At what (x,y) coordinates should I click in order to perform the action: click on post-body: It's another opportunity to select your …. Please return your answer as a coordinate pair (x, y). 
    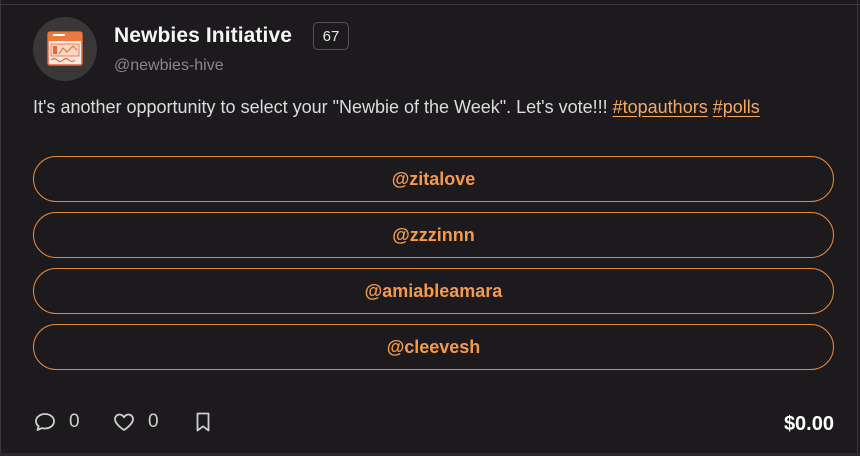
    Looking at the image, I should click on (396, 107).